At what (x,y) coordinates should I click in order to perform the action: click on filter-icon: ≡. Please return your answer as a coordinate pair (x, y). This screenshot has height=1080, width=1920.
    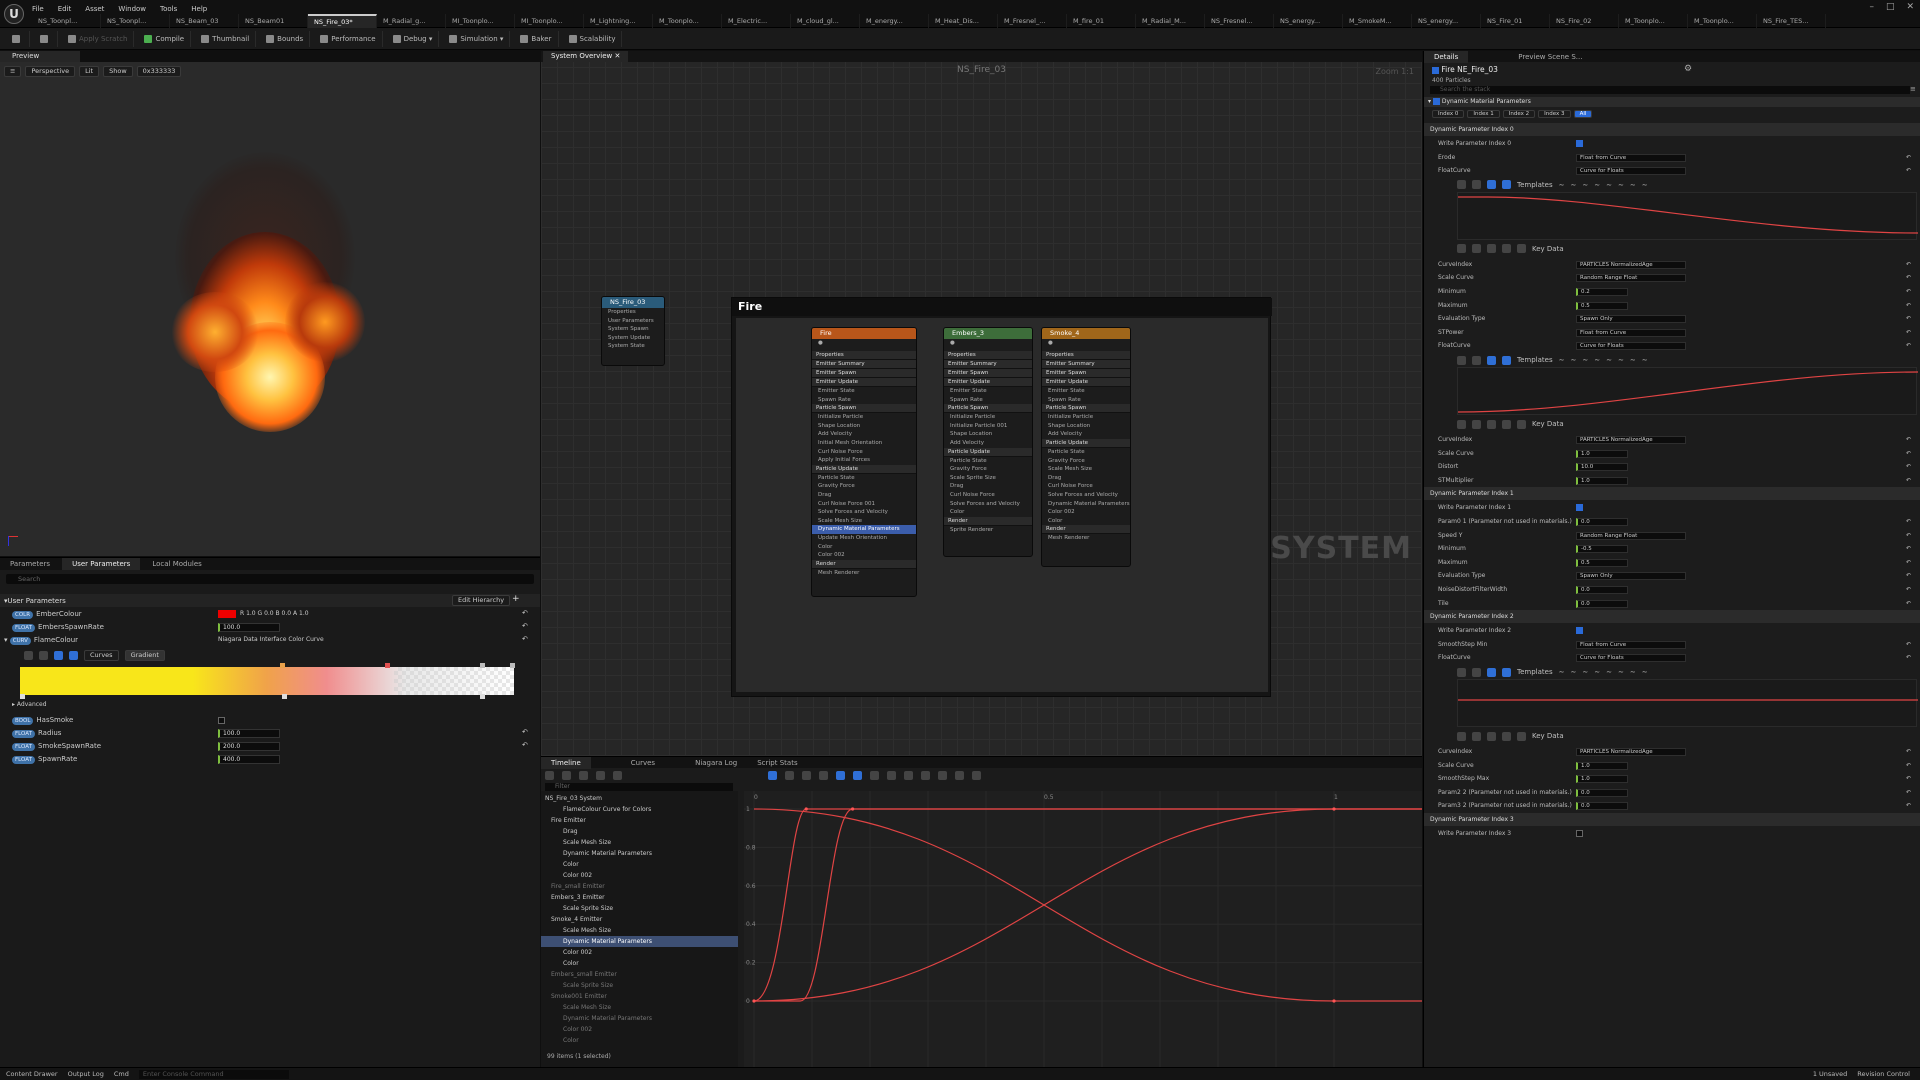
    Looking at the image, I should click on (1913, 89).